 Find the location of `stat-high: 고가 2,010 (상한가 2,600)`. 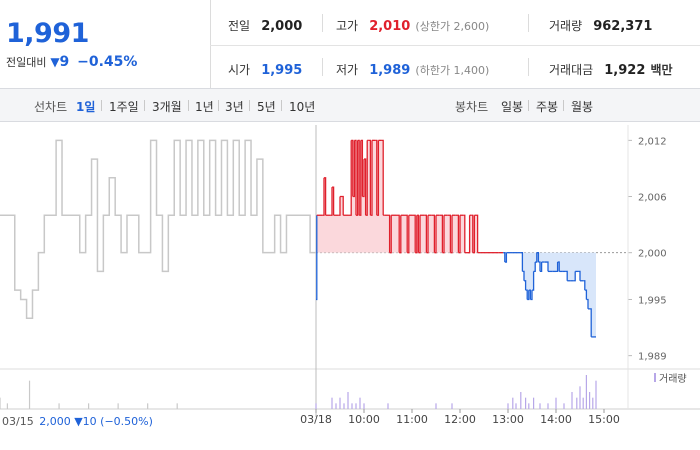

stat-high: 고가 2,010 (상한가 2,600) is located at coordinates (413, 26).